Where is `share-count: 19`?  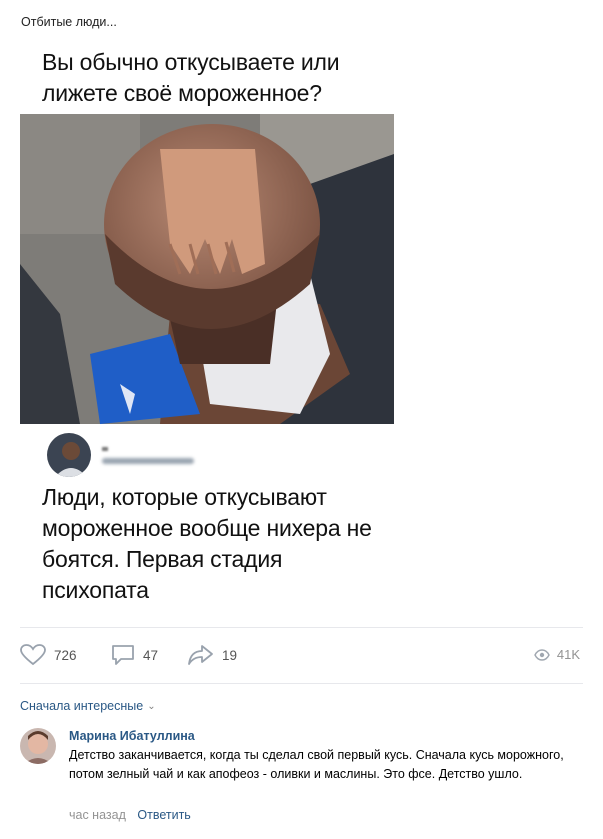 share-count: 19 is located at coordinates (230, 655).